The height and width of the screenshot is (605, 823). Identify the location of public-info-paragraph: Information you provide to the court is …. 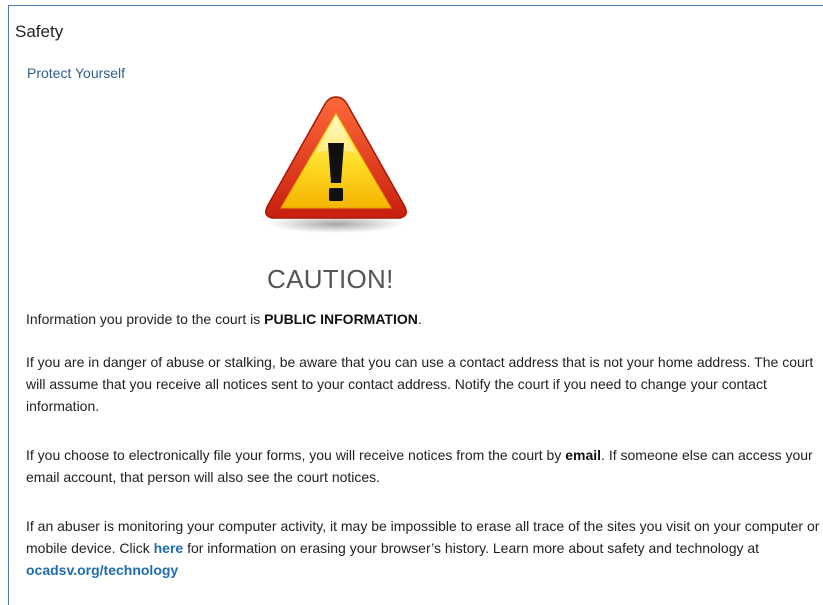
(424, 319).